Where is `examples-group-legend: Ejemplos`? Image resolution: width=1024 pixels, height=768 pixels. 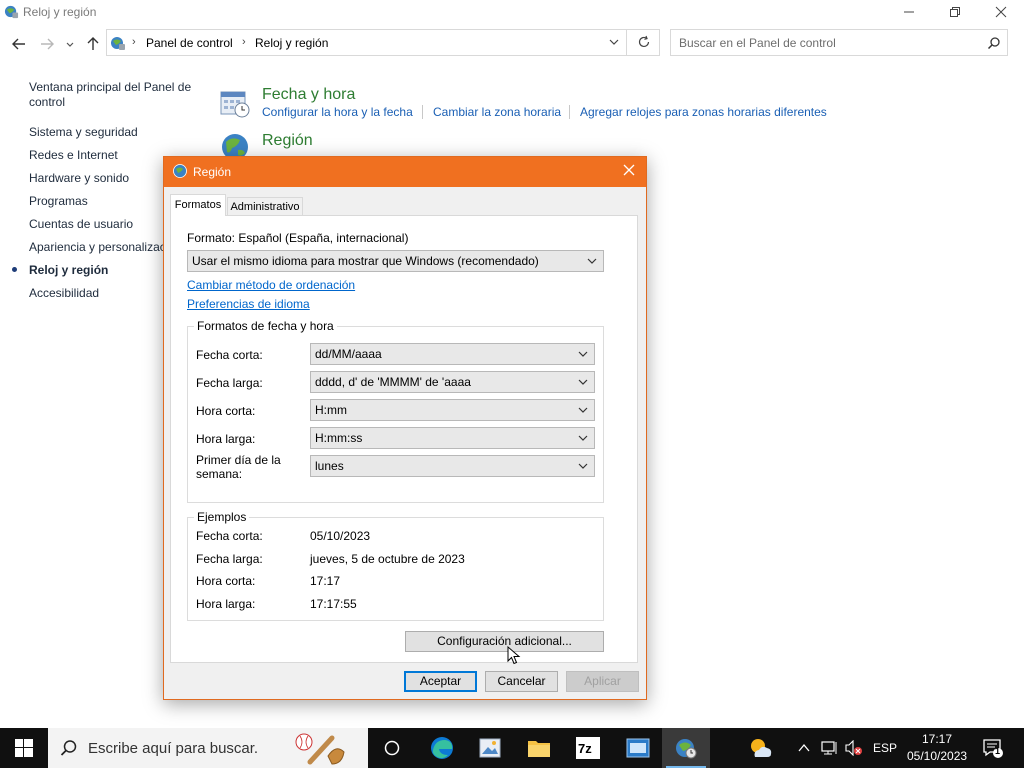 examples-group-legend: Ejemplos is located at coordinates (222, 517).